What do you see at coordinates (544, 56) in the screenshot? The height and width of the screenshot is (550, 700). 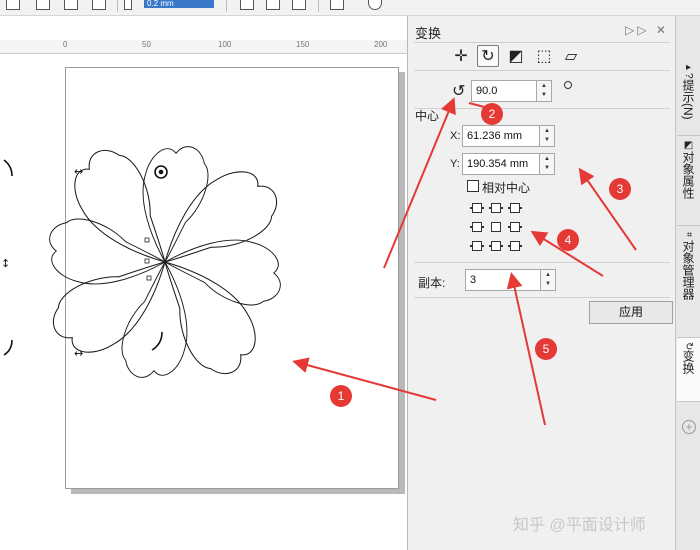 I see `size-tool-icon: ⬚` at bounding box center [544, 56].